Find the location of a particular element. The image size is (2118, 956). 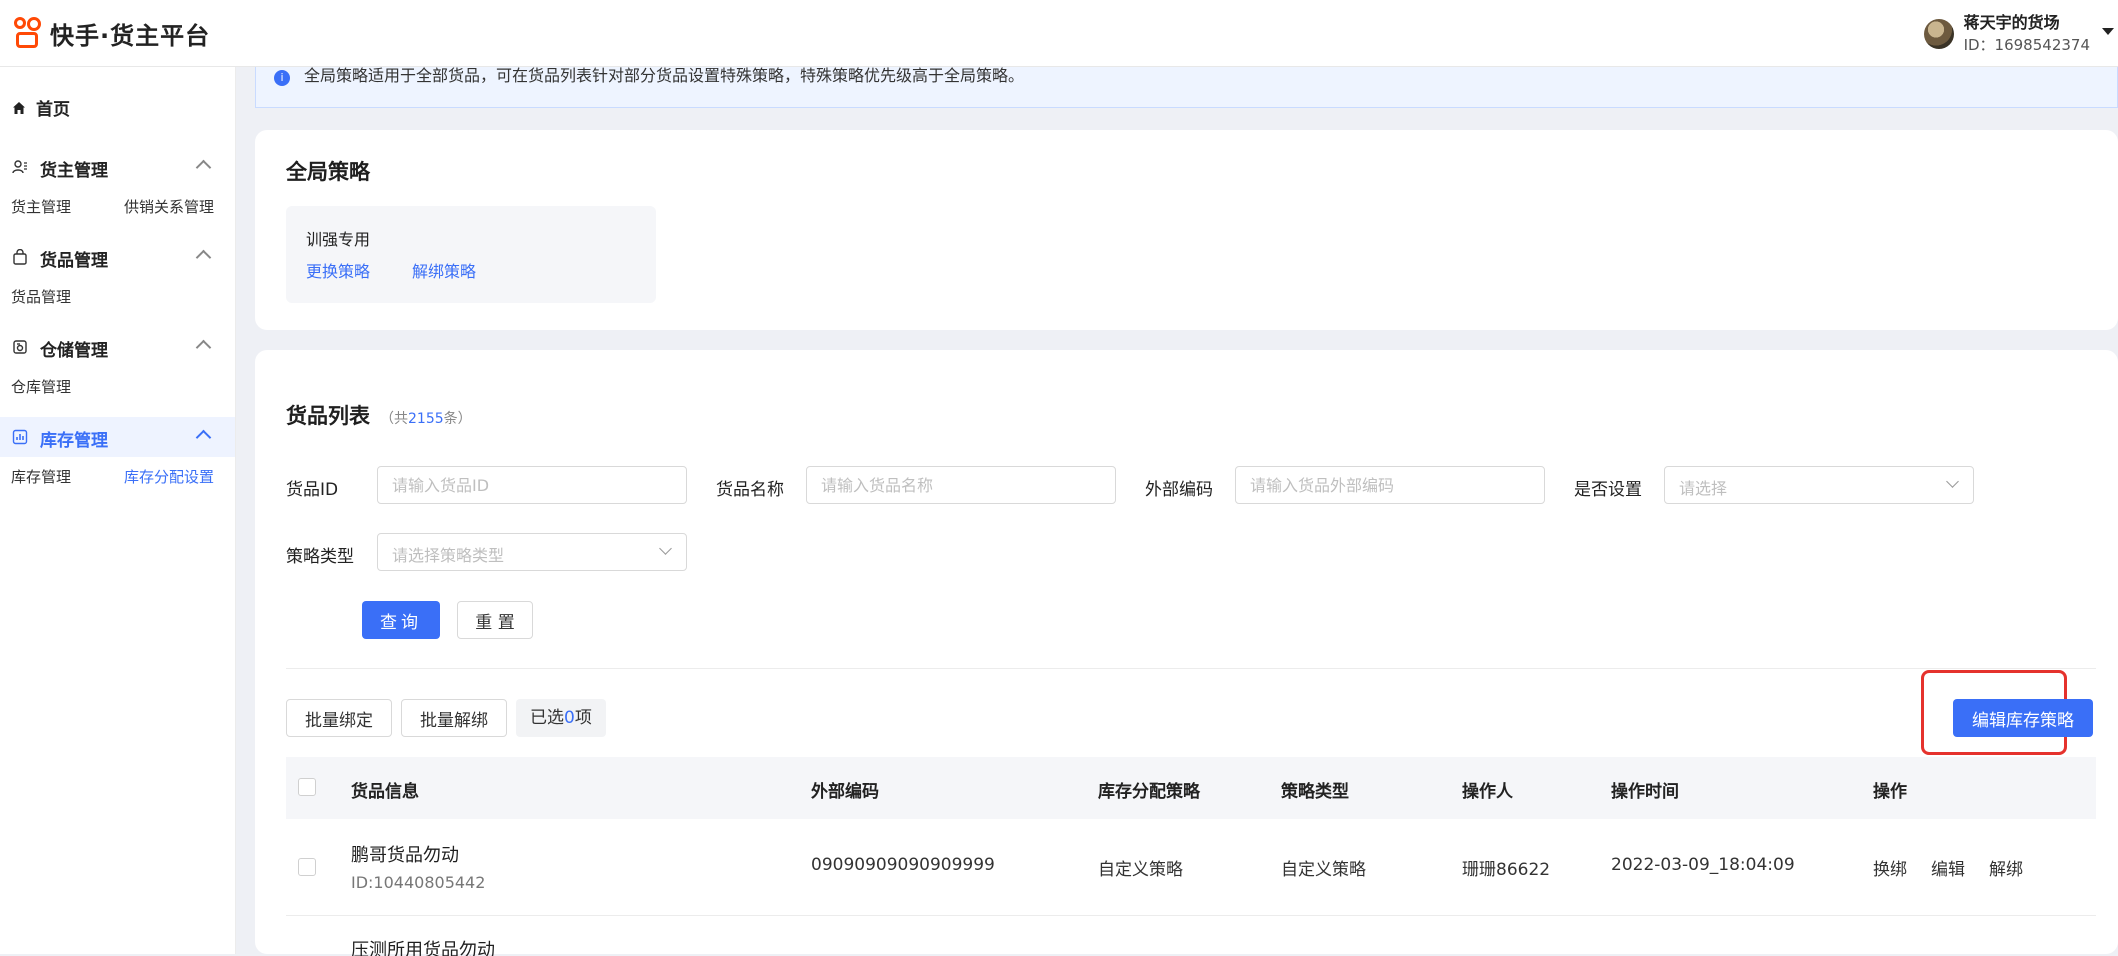

strategy-type-select: 请选择策略类型 is located at coordinates (532, 552).